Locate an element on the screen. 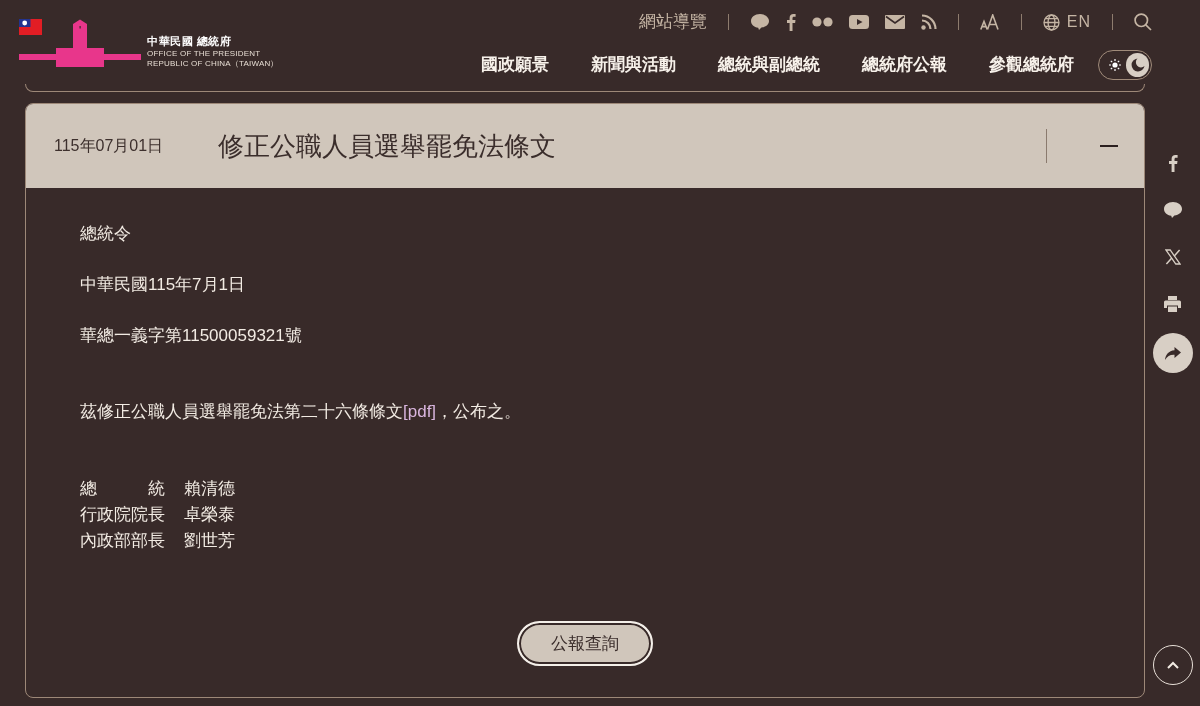 This screenshot has height=706, width=1200. nav-link: 參觀總統府 is located at coordinates (1031, 65).